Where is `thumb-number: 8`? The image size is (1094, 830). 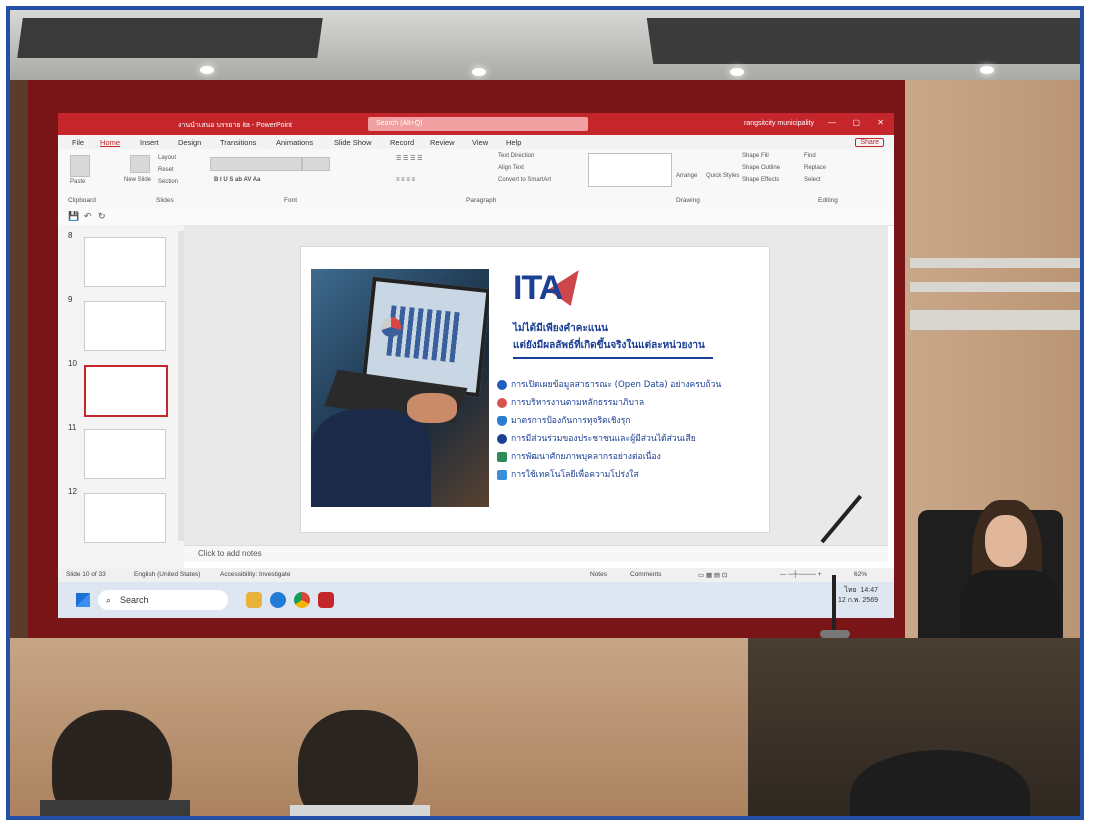 thumb-number: 8 is located at coordinates (70, 235).